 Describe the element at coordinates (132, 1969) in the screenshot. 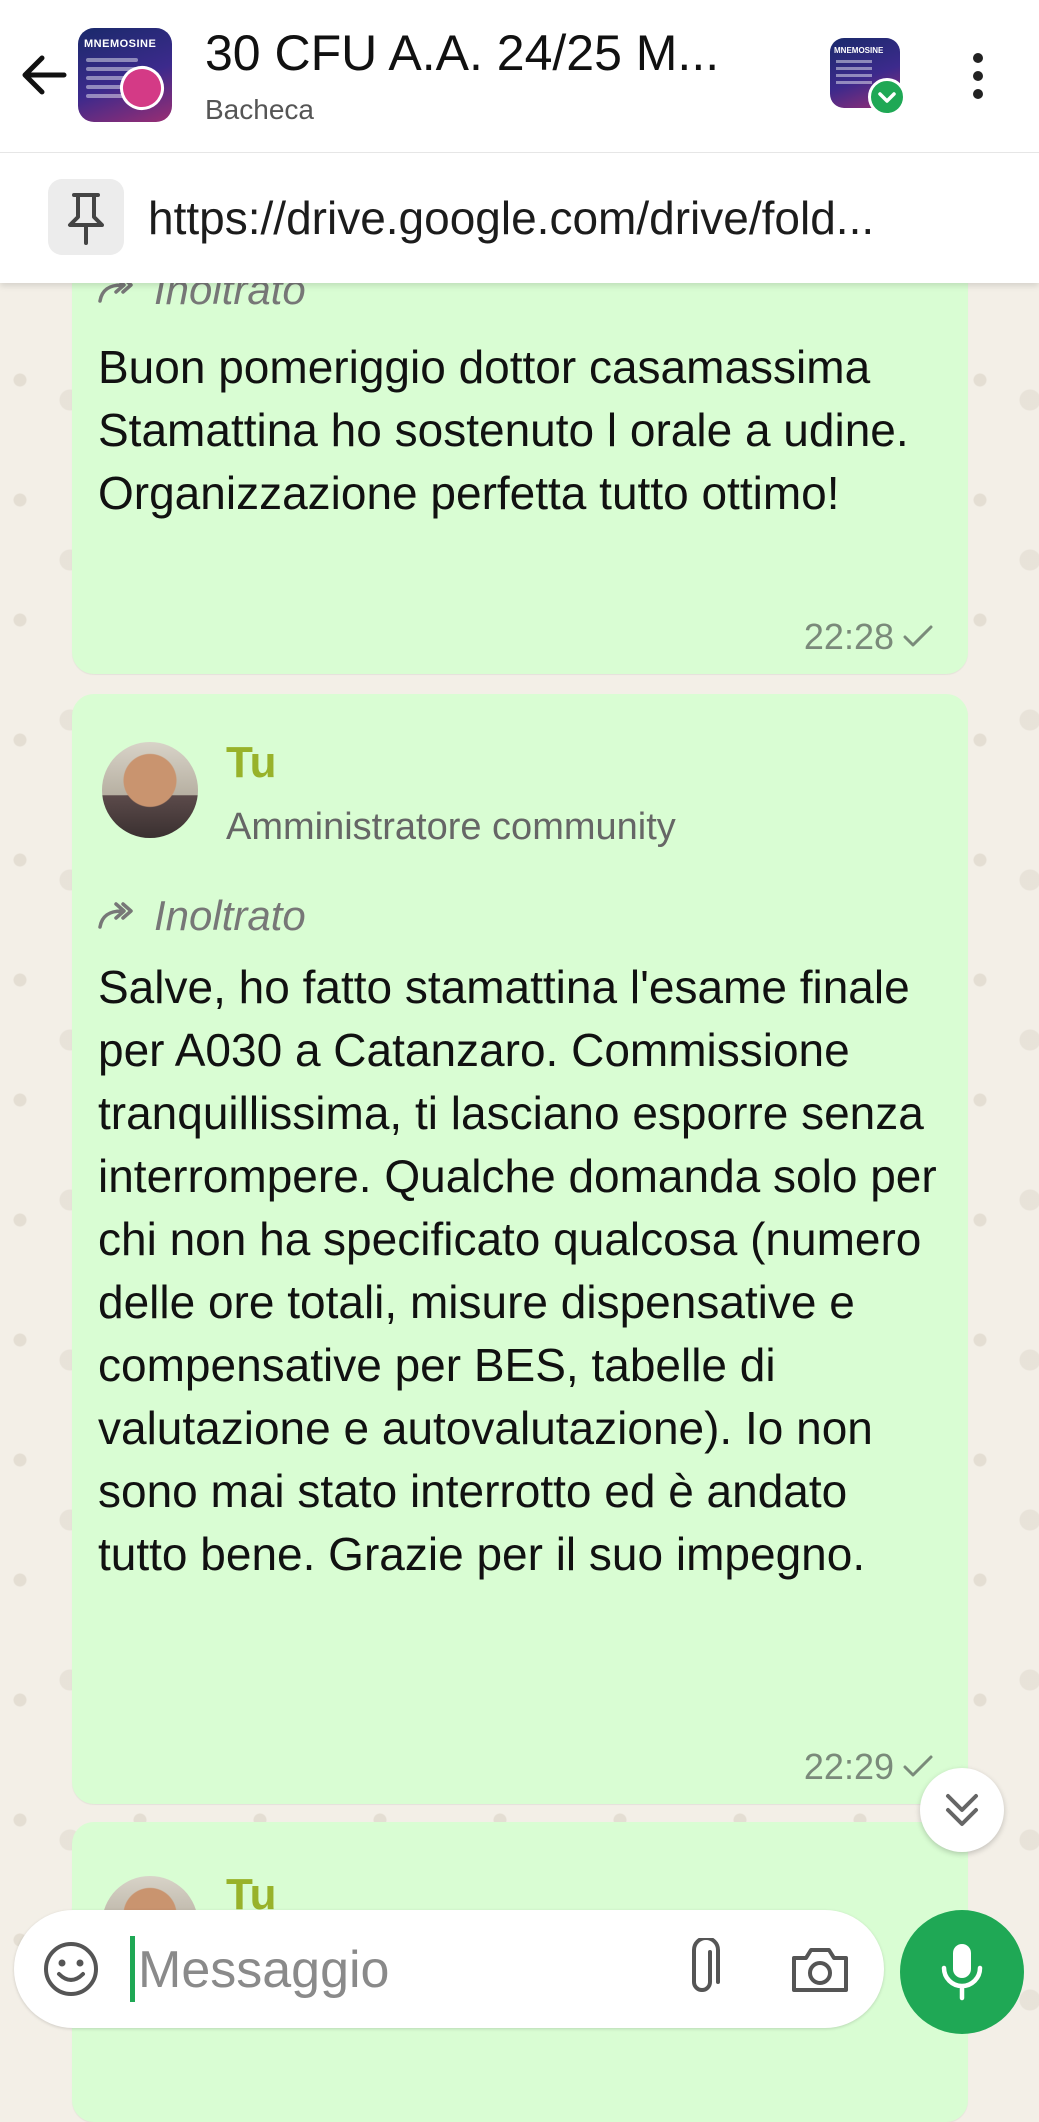

I see `text-caret` at that location.